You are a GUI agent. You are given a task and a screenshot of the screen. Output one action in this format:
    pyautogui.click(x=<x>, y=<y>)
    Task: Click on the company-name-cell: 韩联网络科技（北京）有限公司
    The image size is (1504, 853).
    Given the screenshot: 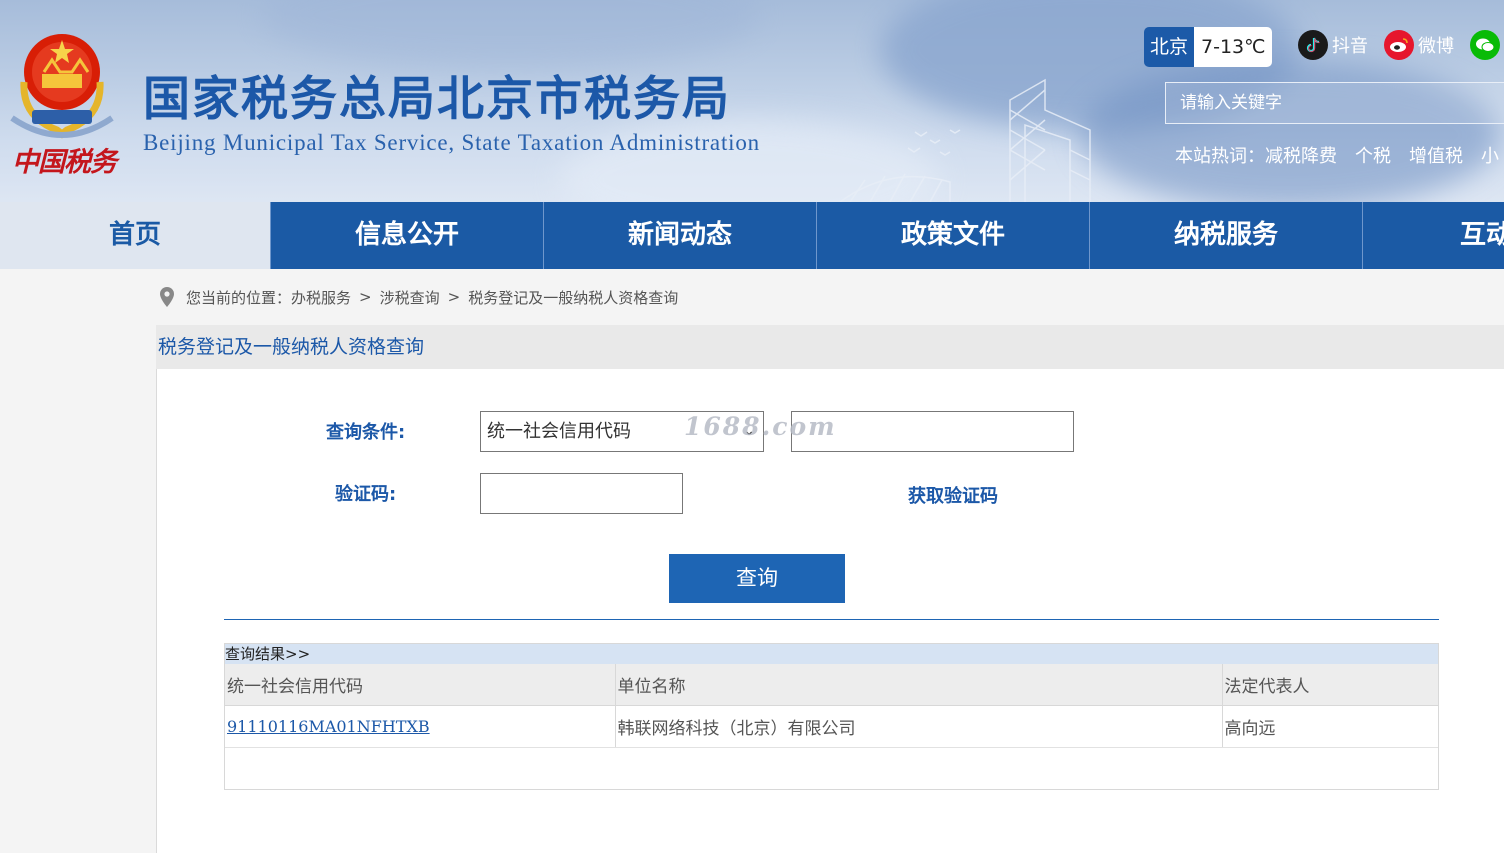 What is the action you would take?
    pyautogui.click(x=918, y=726)
    